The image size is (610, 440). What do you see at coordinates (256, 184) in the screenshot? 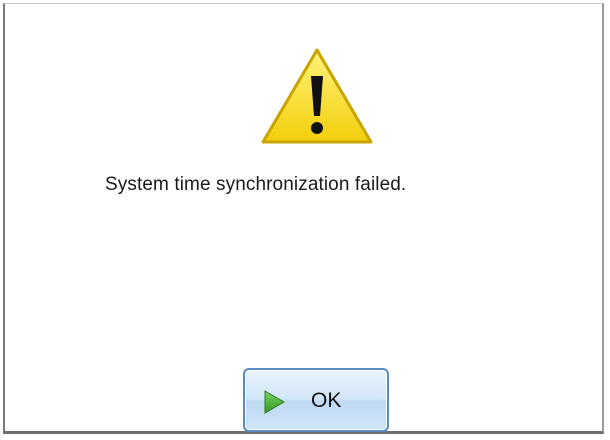
I see `error-message: System time synchronization failed.` at bounding box center [256, 184].